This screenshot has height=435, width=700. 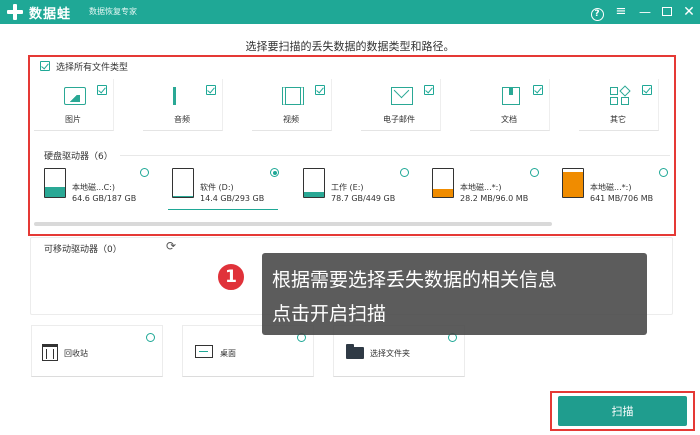 I want to click on file-type-email: 电子邮件, so click(x=401, y=105).